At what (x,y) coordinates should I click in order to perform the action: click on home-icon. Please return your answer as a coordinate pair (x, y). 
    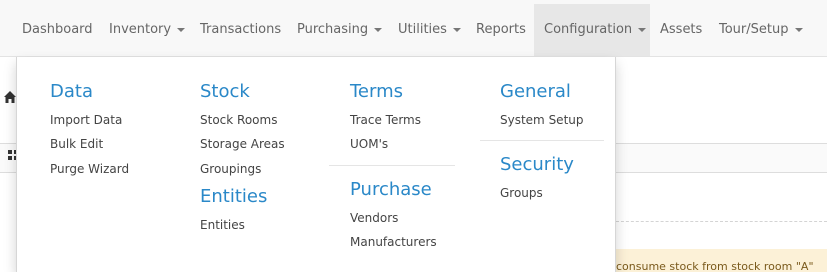
    Looking at the image, I should click on (10, 97).